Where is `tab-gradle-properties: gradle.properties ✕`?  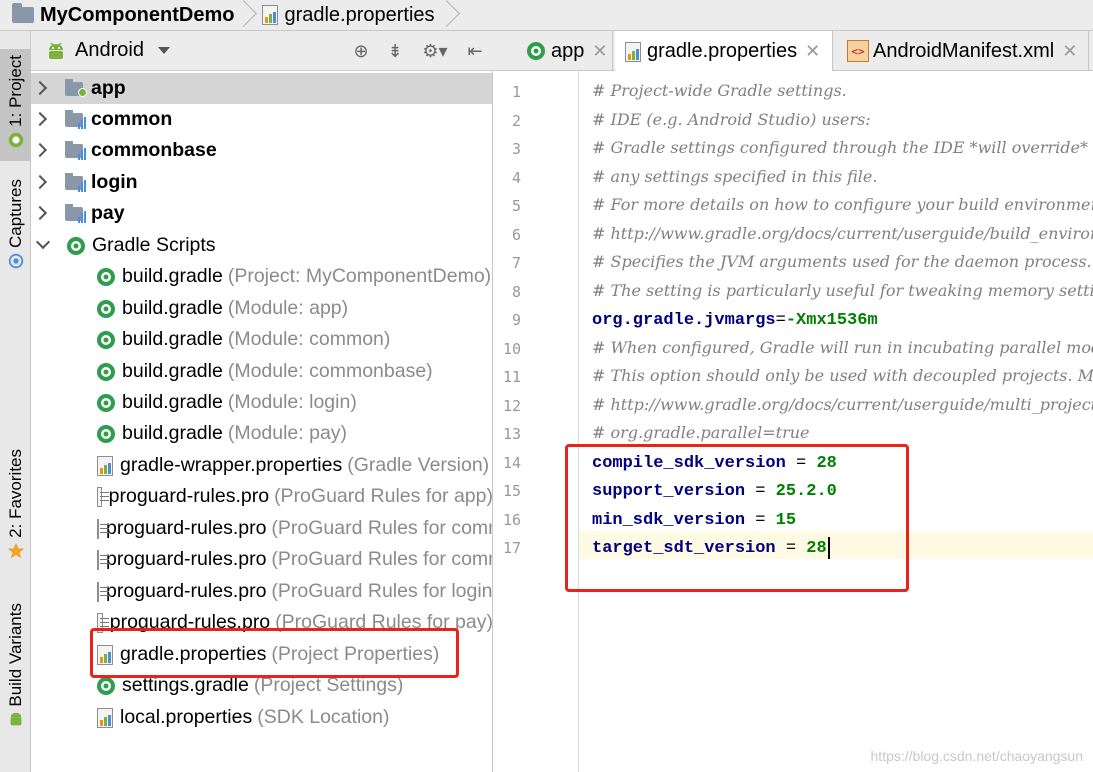 tab-gradle-properties: gradle.properties ✕ is located at coordinates (724, 51).